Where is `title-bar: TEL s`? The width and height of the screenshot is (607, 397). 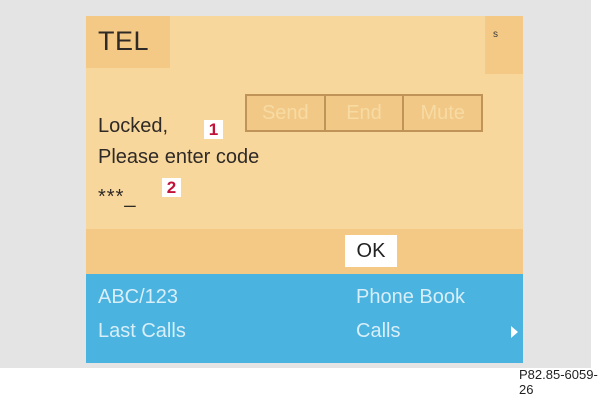 title-bar: TEL s is located at coordinates (304, 45).